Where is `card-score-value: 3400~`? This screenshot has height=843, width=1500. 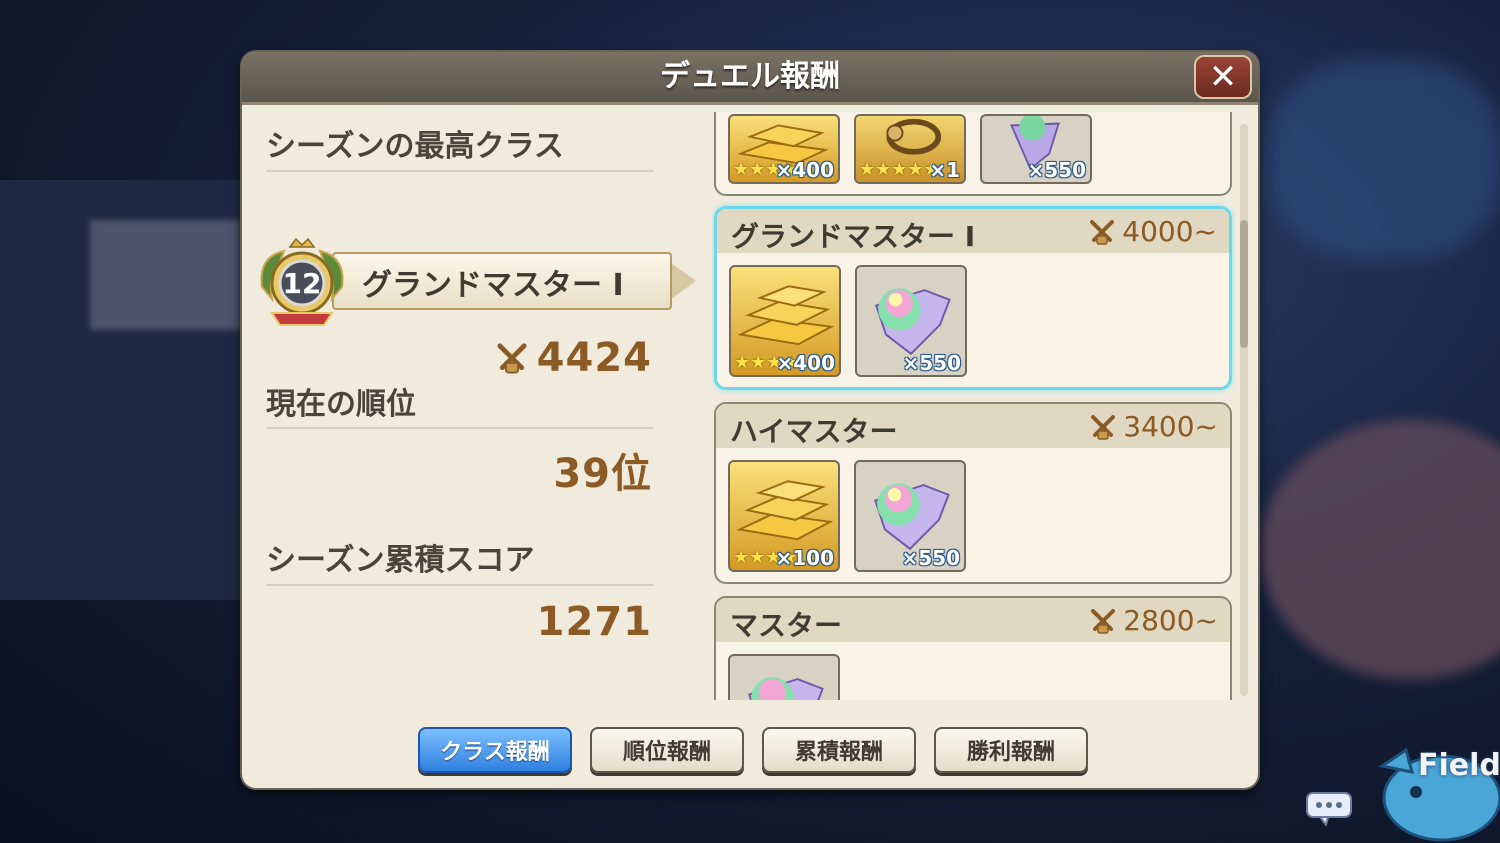 card-score-value: 3400~ is located at coordinates (1170, 426).